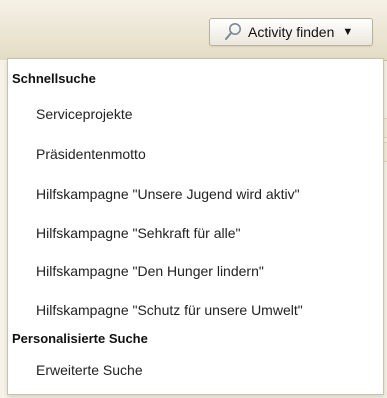 This screenshot has width=387, height=398. What do you see at coordinates (54, 78) in the screenshot?
I see `section-heading-quick-search: Schnellsuche` at bounding box center [54, 78].